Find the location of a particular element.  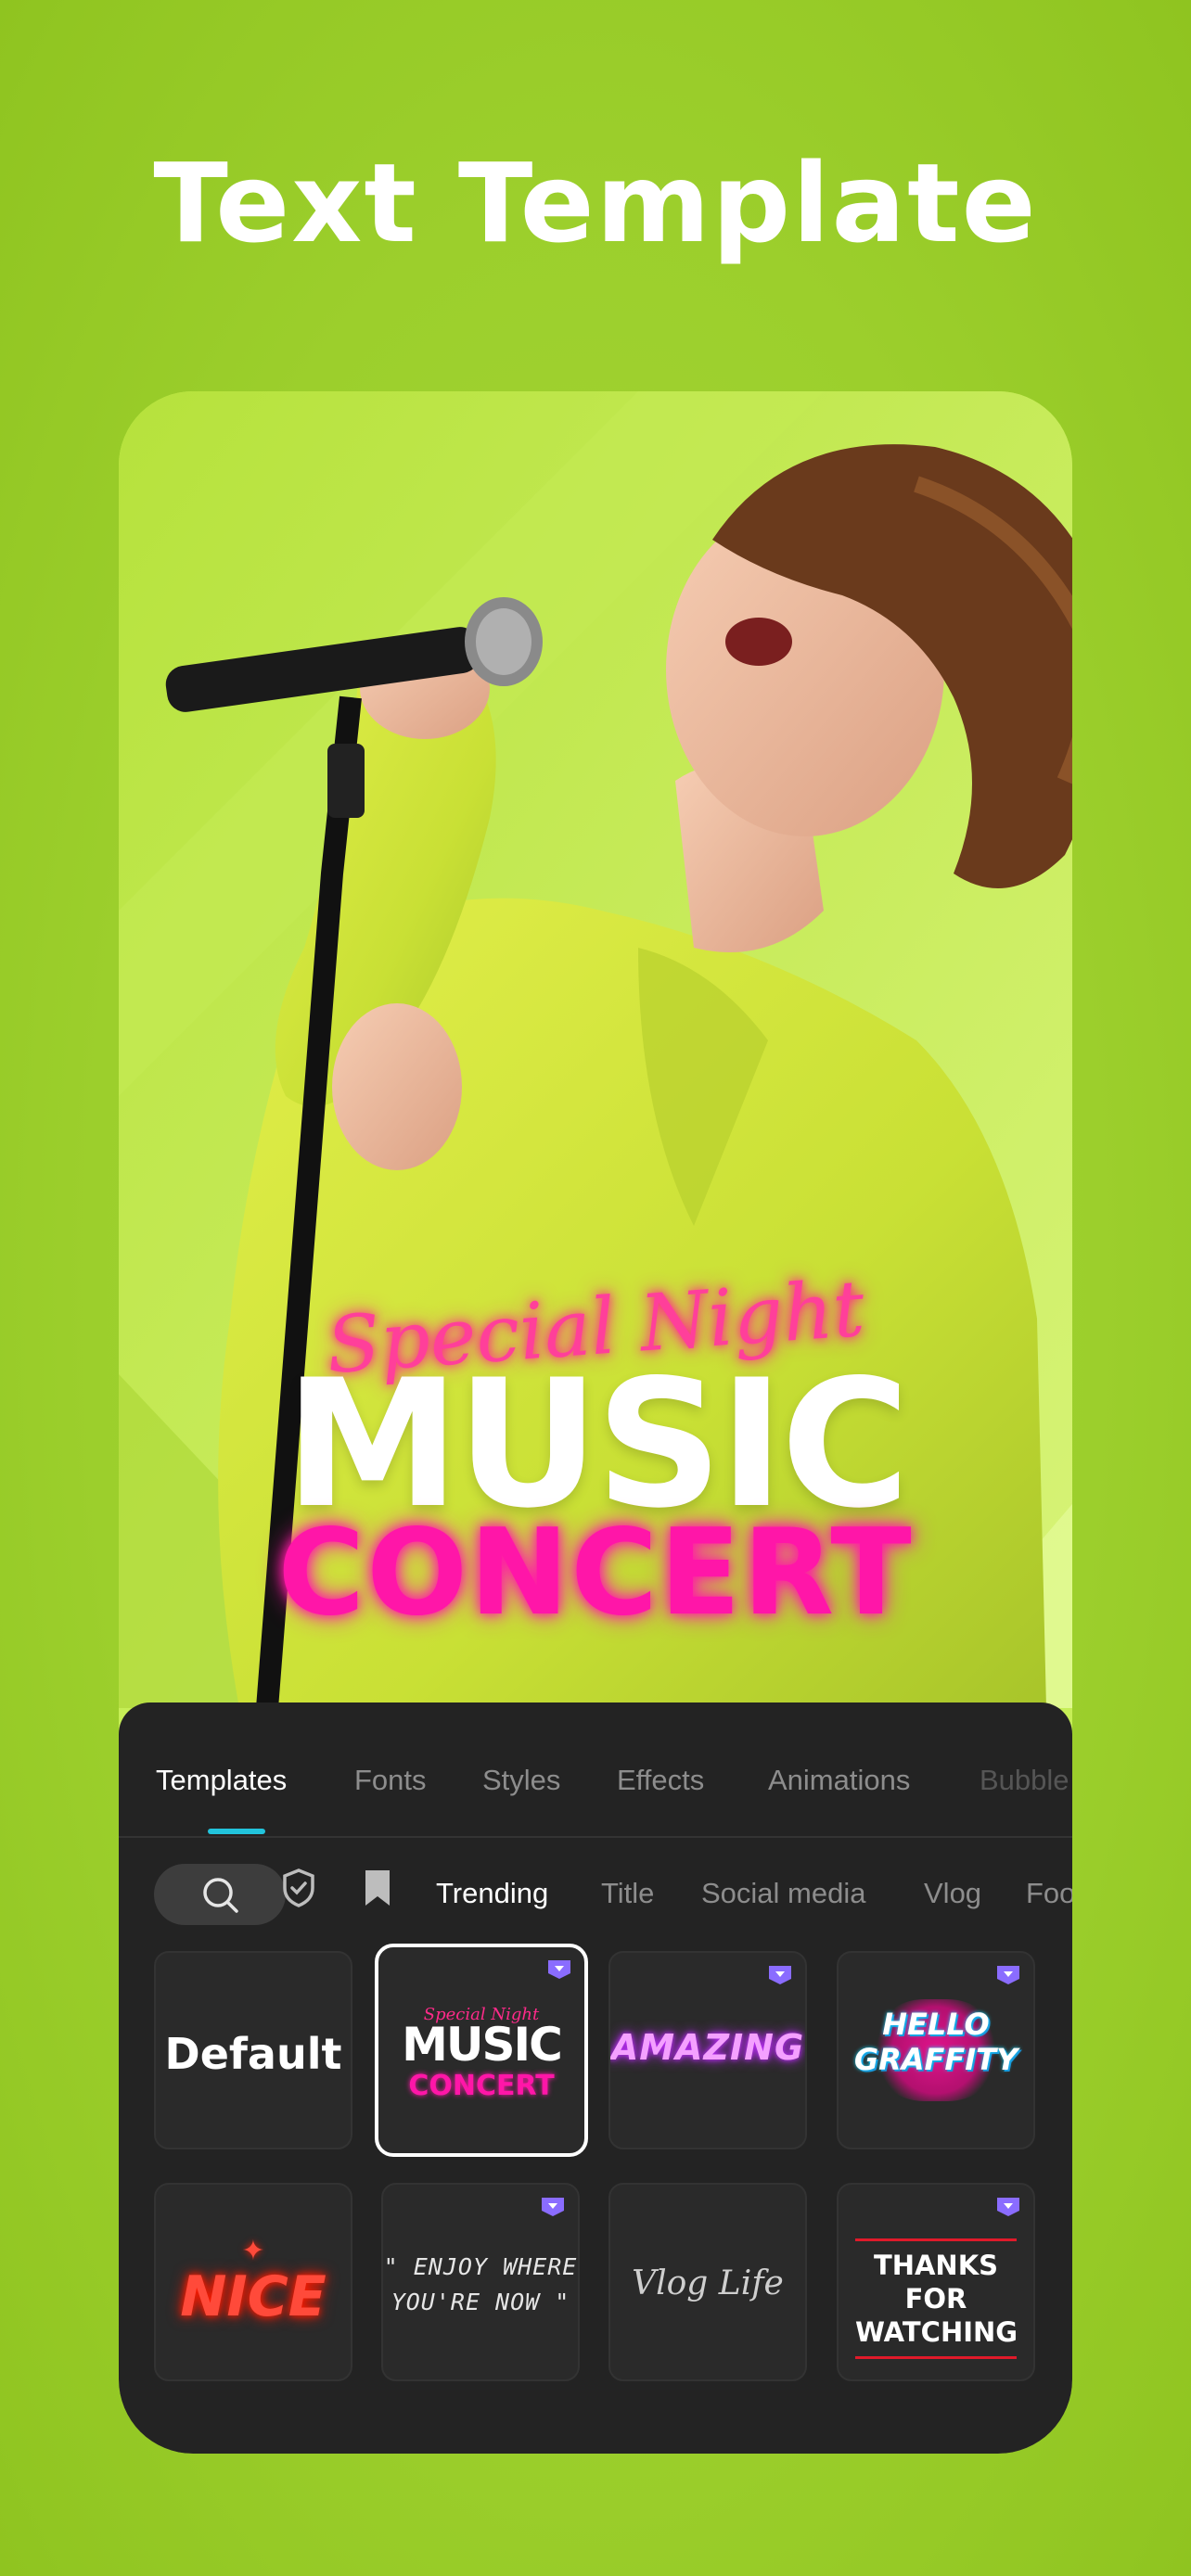

headline: Text Template is located at coordinates (595, 203).